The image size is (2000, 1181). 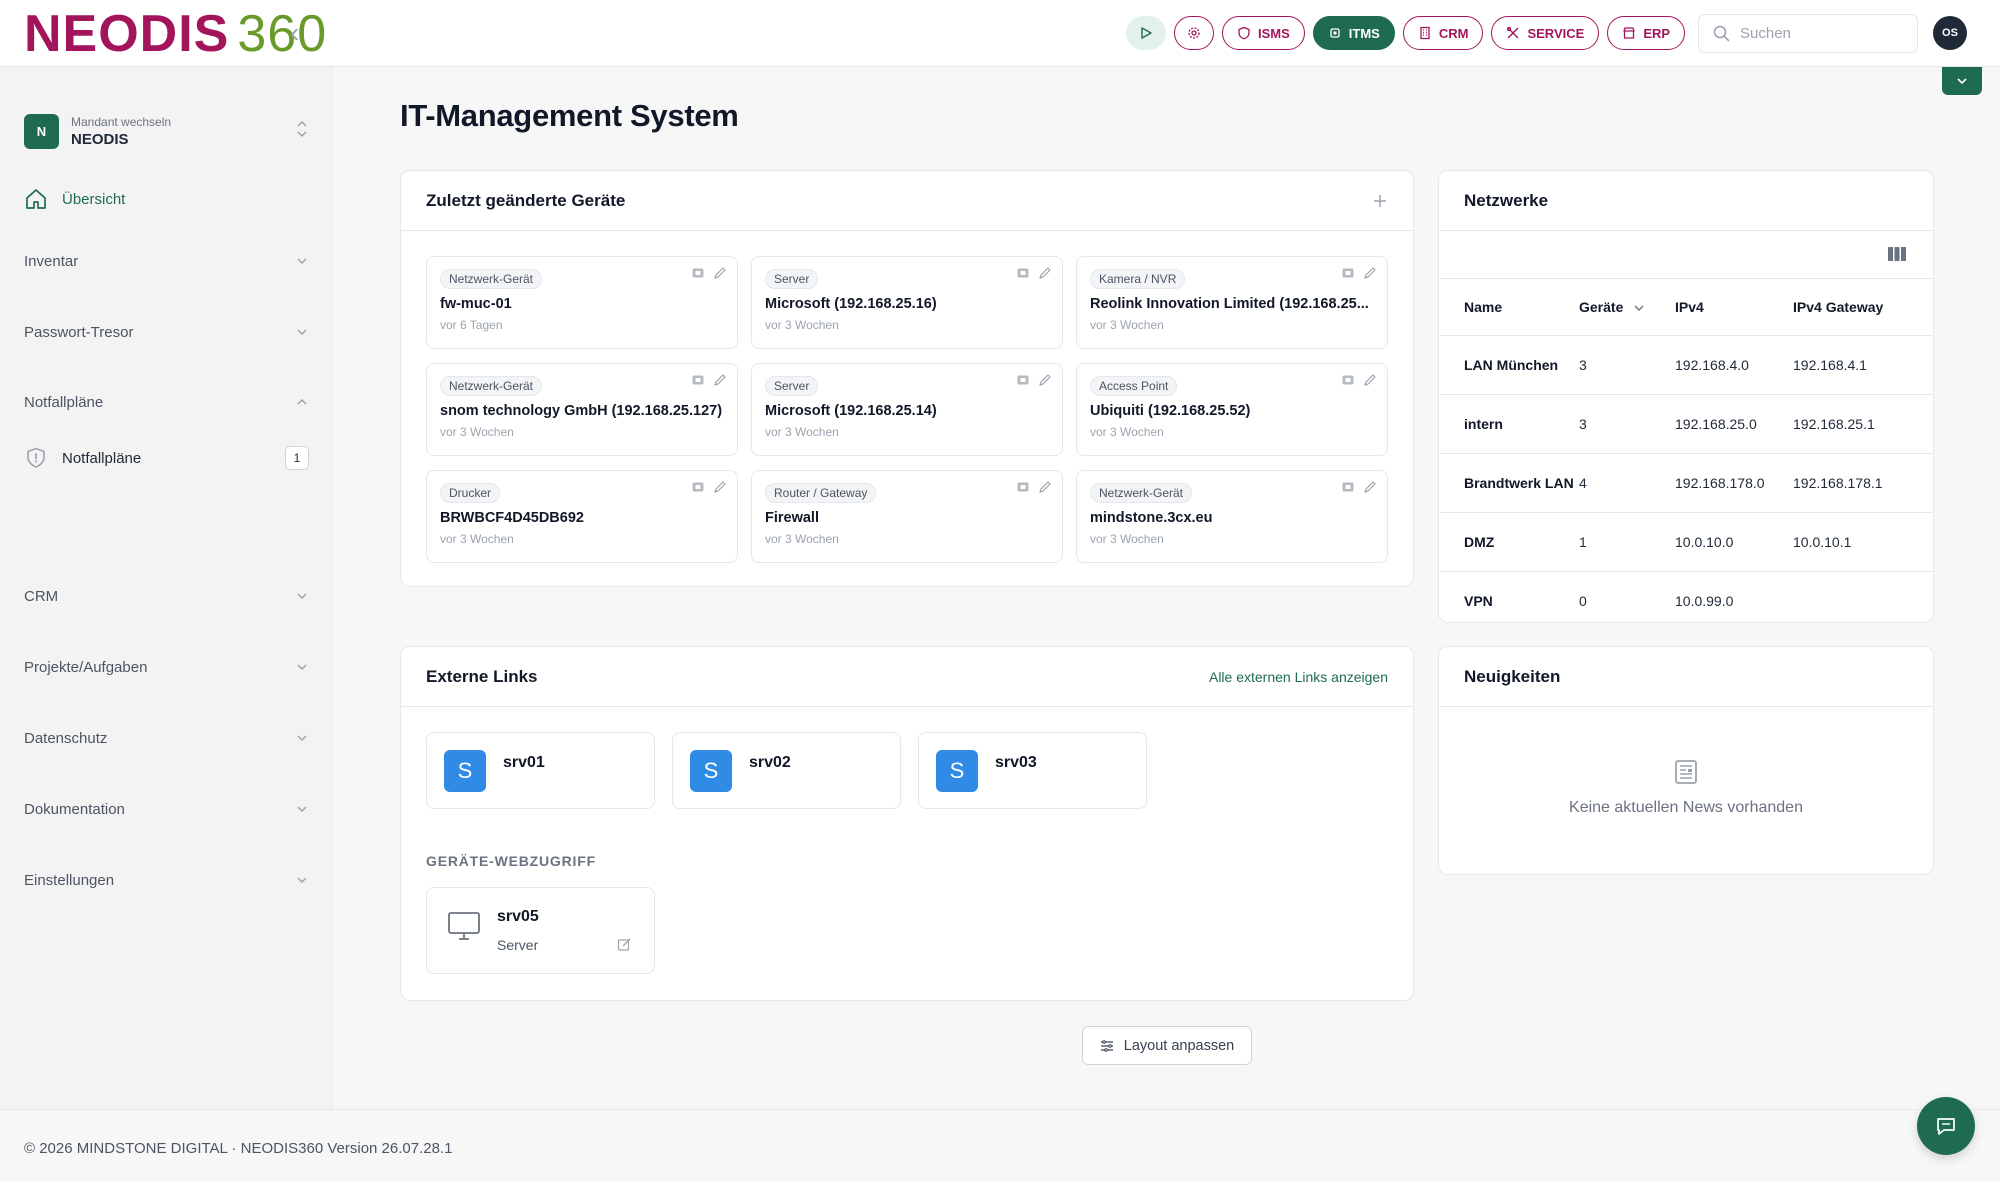 What do you see at coordinates (166, 131) in the screenshot?
I see `tenant-switcher: N Mandant wechseln NEODIS` at bounding box center [166, 131].